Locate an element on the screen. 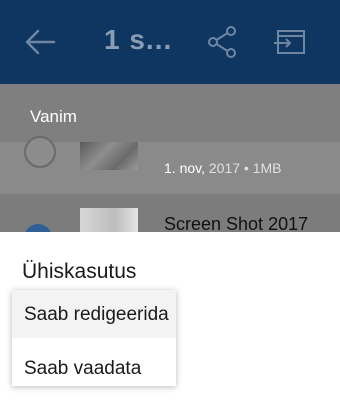 This screenshot has width=340, height=400. file-year-size: 2017 • 1MB is located at coordinates (245, 168).